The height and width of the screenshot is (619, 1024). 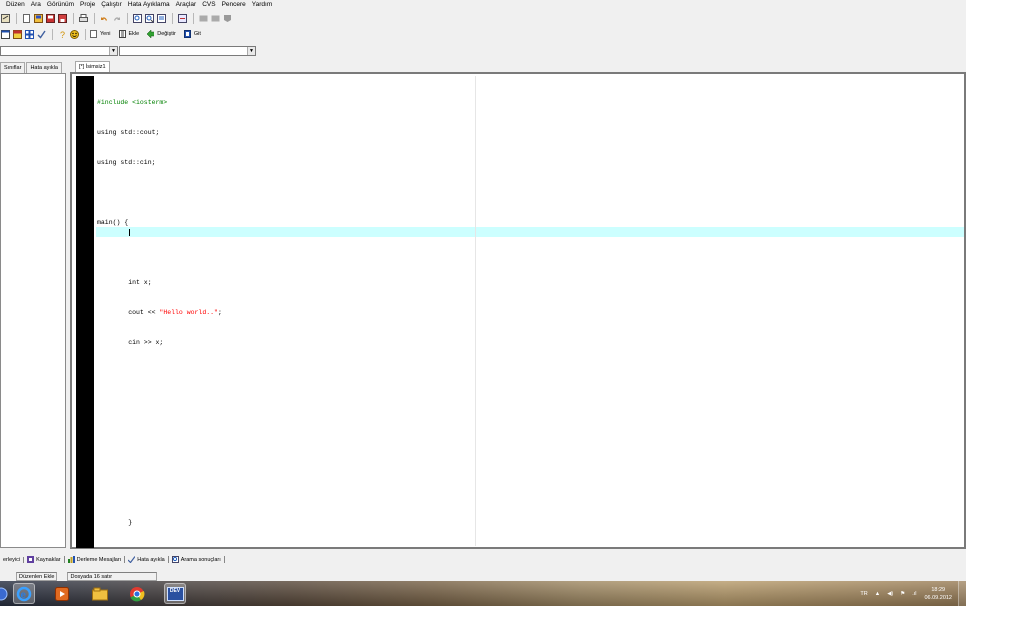 I want to click on tab-compiler: erleyici, so click(x=12, y=559).